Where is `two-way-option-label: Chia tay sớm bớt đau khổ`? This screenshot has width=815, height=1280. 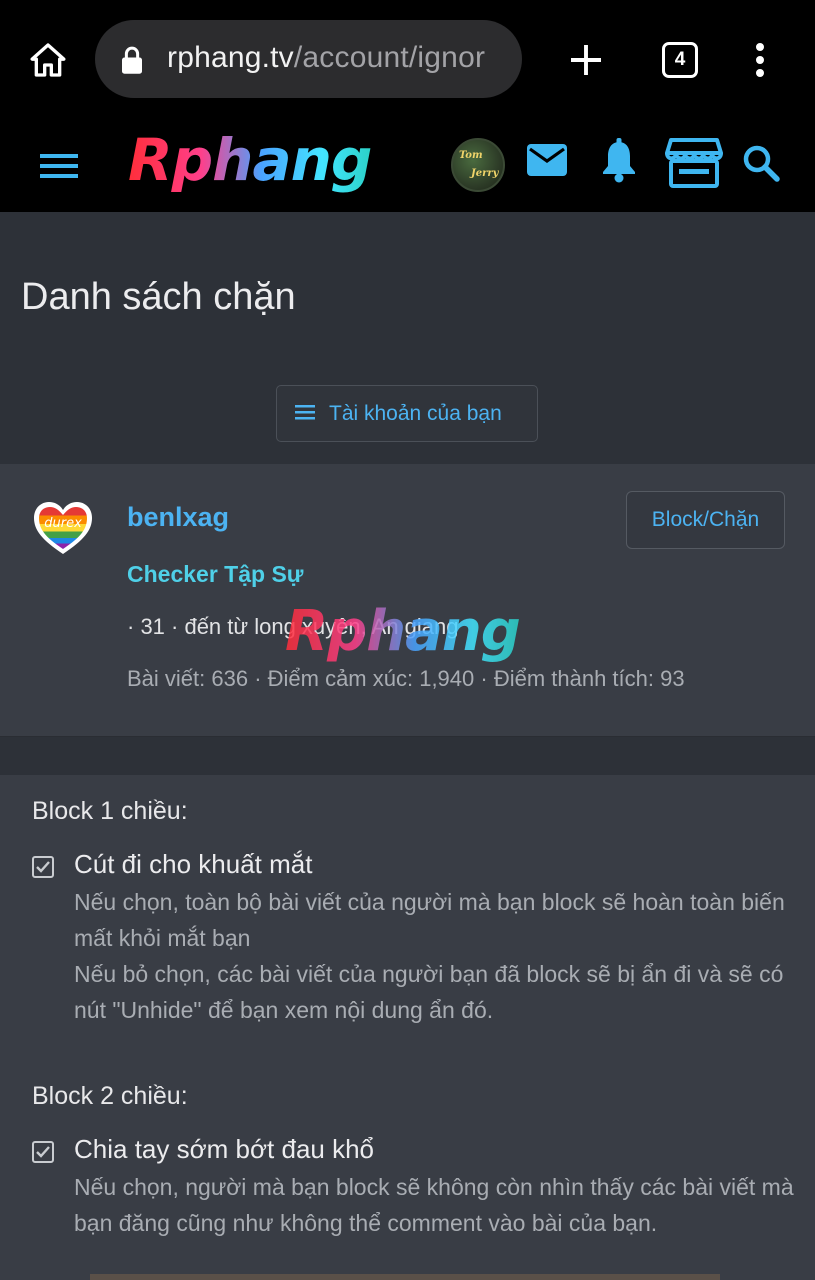 two-way-option-label: Chia tay sớm bớt đau khổ is located at coordinates (224, 1149).